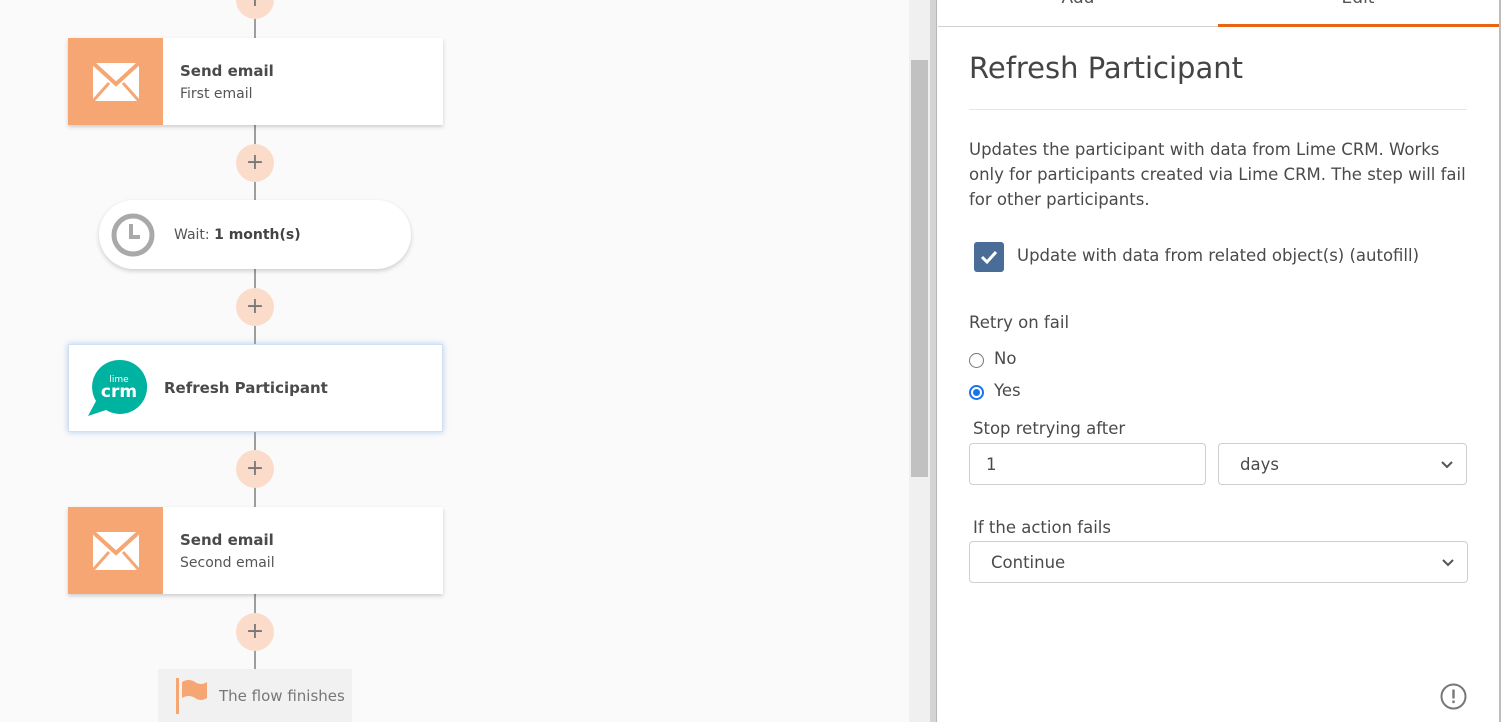  What do you see at coordinates (257, 234) in the screenshot?
I see `wait-value: 1 month(s)` at bounding box center [257, 234].